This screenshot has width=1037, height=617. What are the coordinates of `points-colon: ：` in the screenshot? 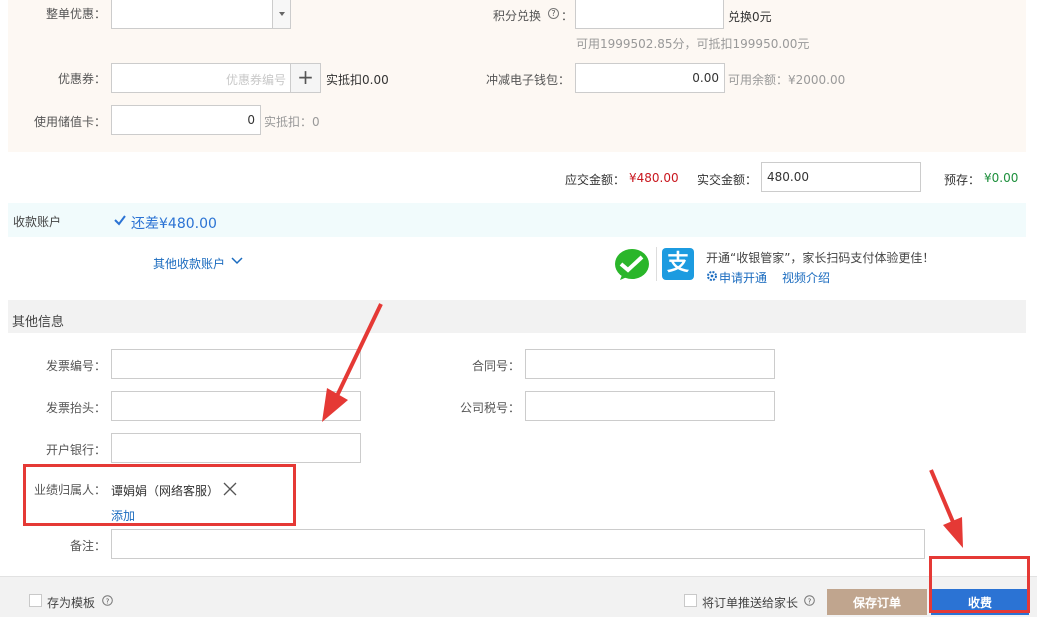 It's located at (567, 16).